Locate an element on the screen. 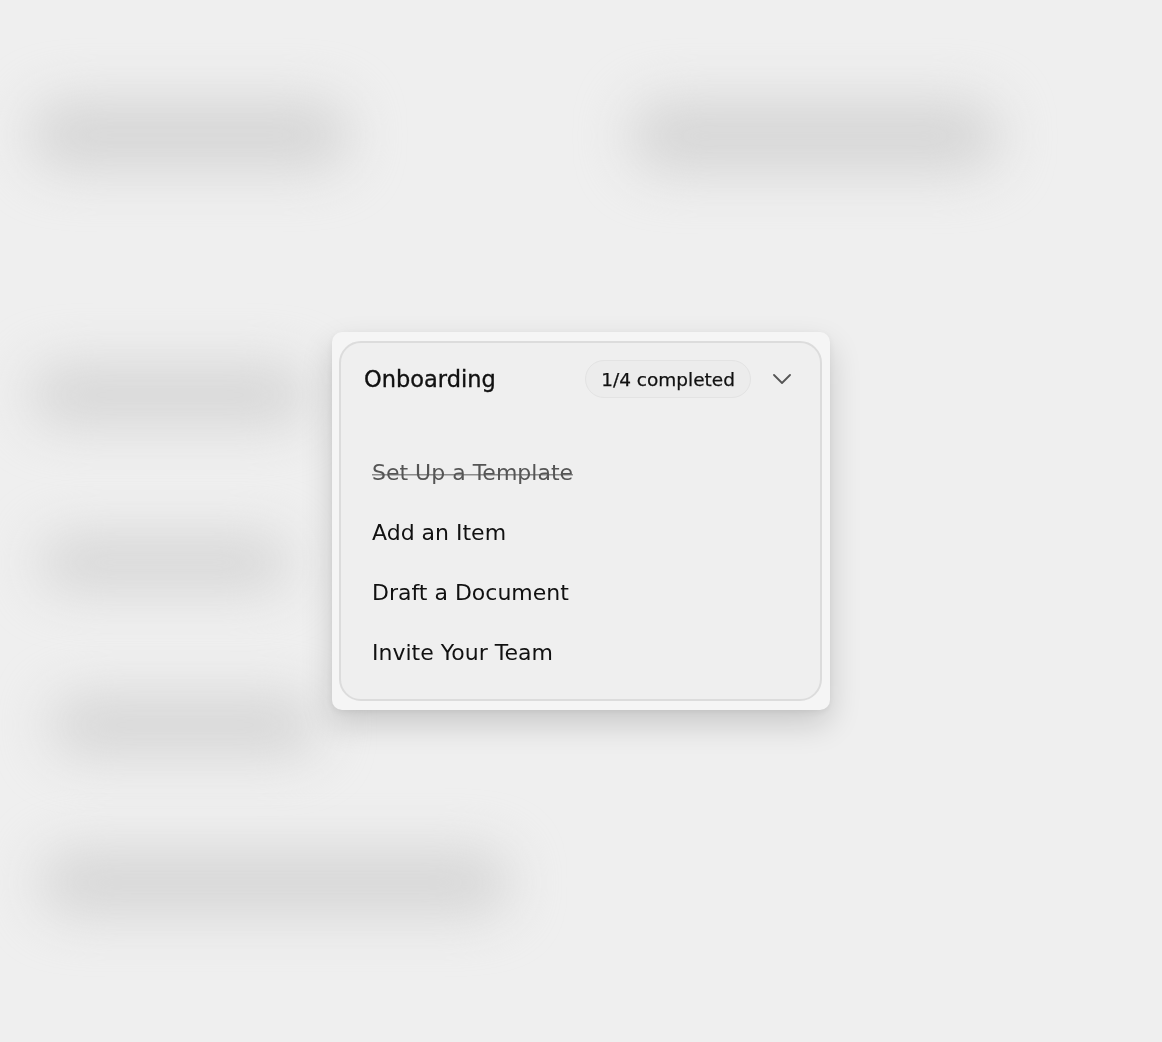 This screenshot has width=1162, height=1042. card-title: Onboarding is located at coordinates (430, 379).